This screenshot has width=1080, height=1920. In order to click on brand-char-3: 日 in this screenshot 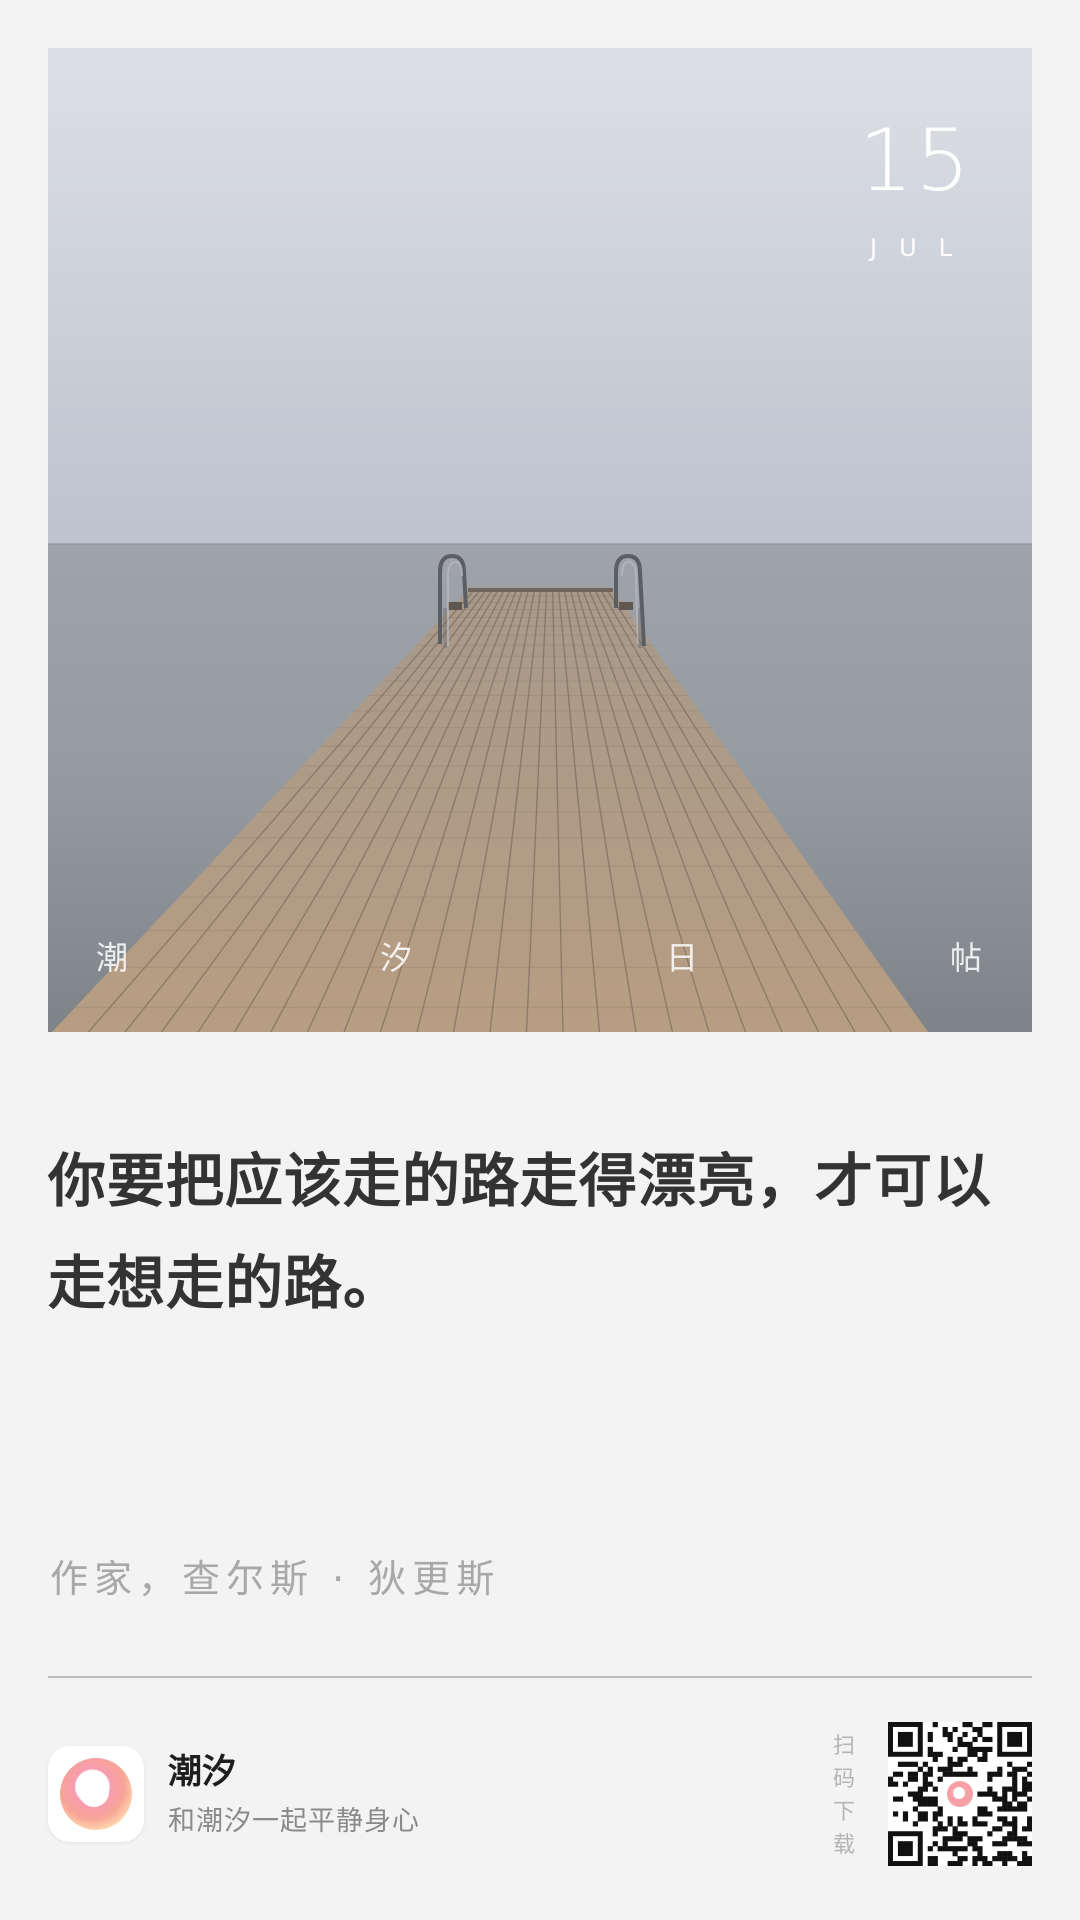, I will do `click(682, 958)`.